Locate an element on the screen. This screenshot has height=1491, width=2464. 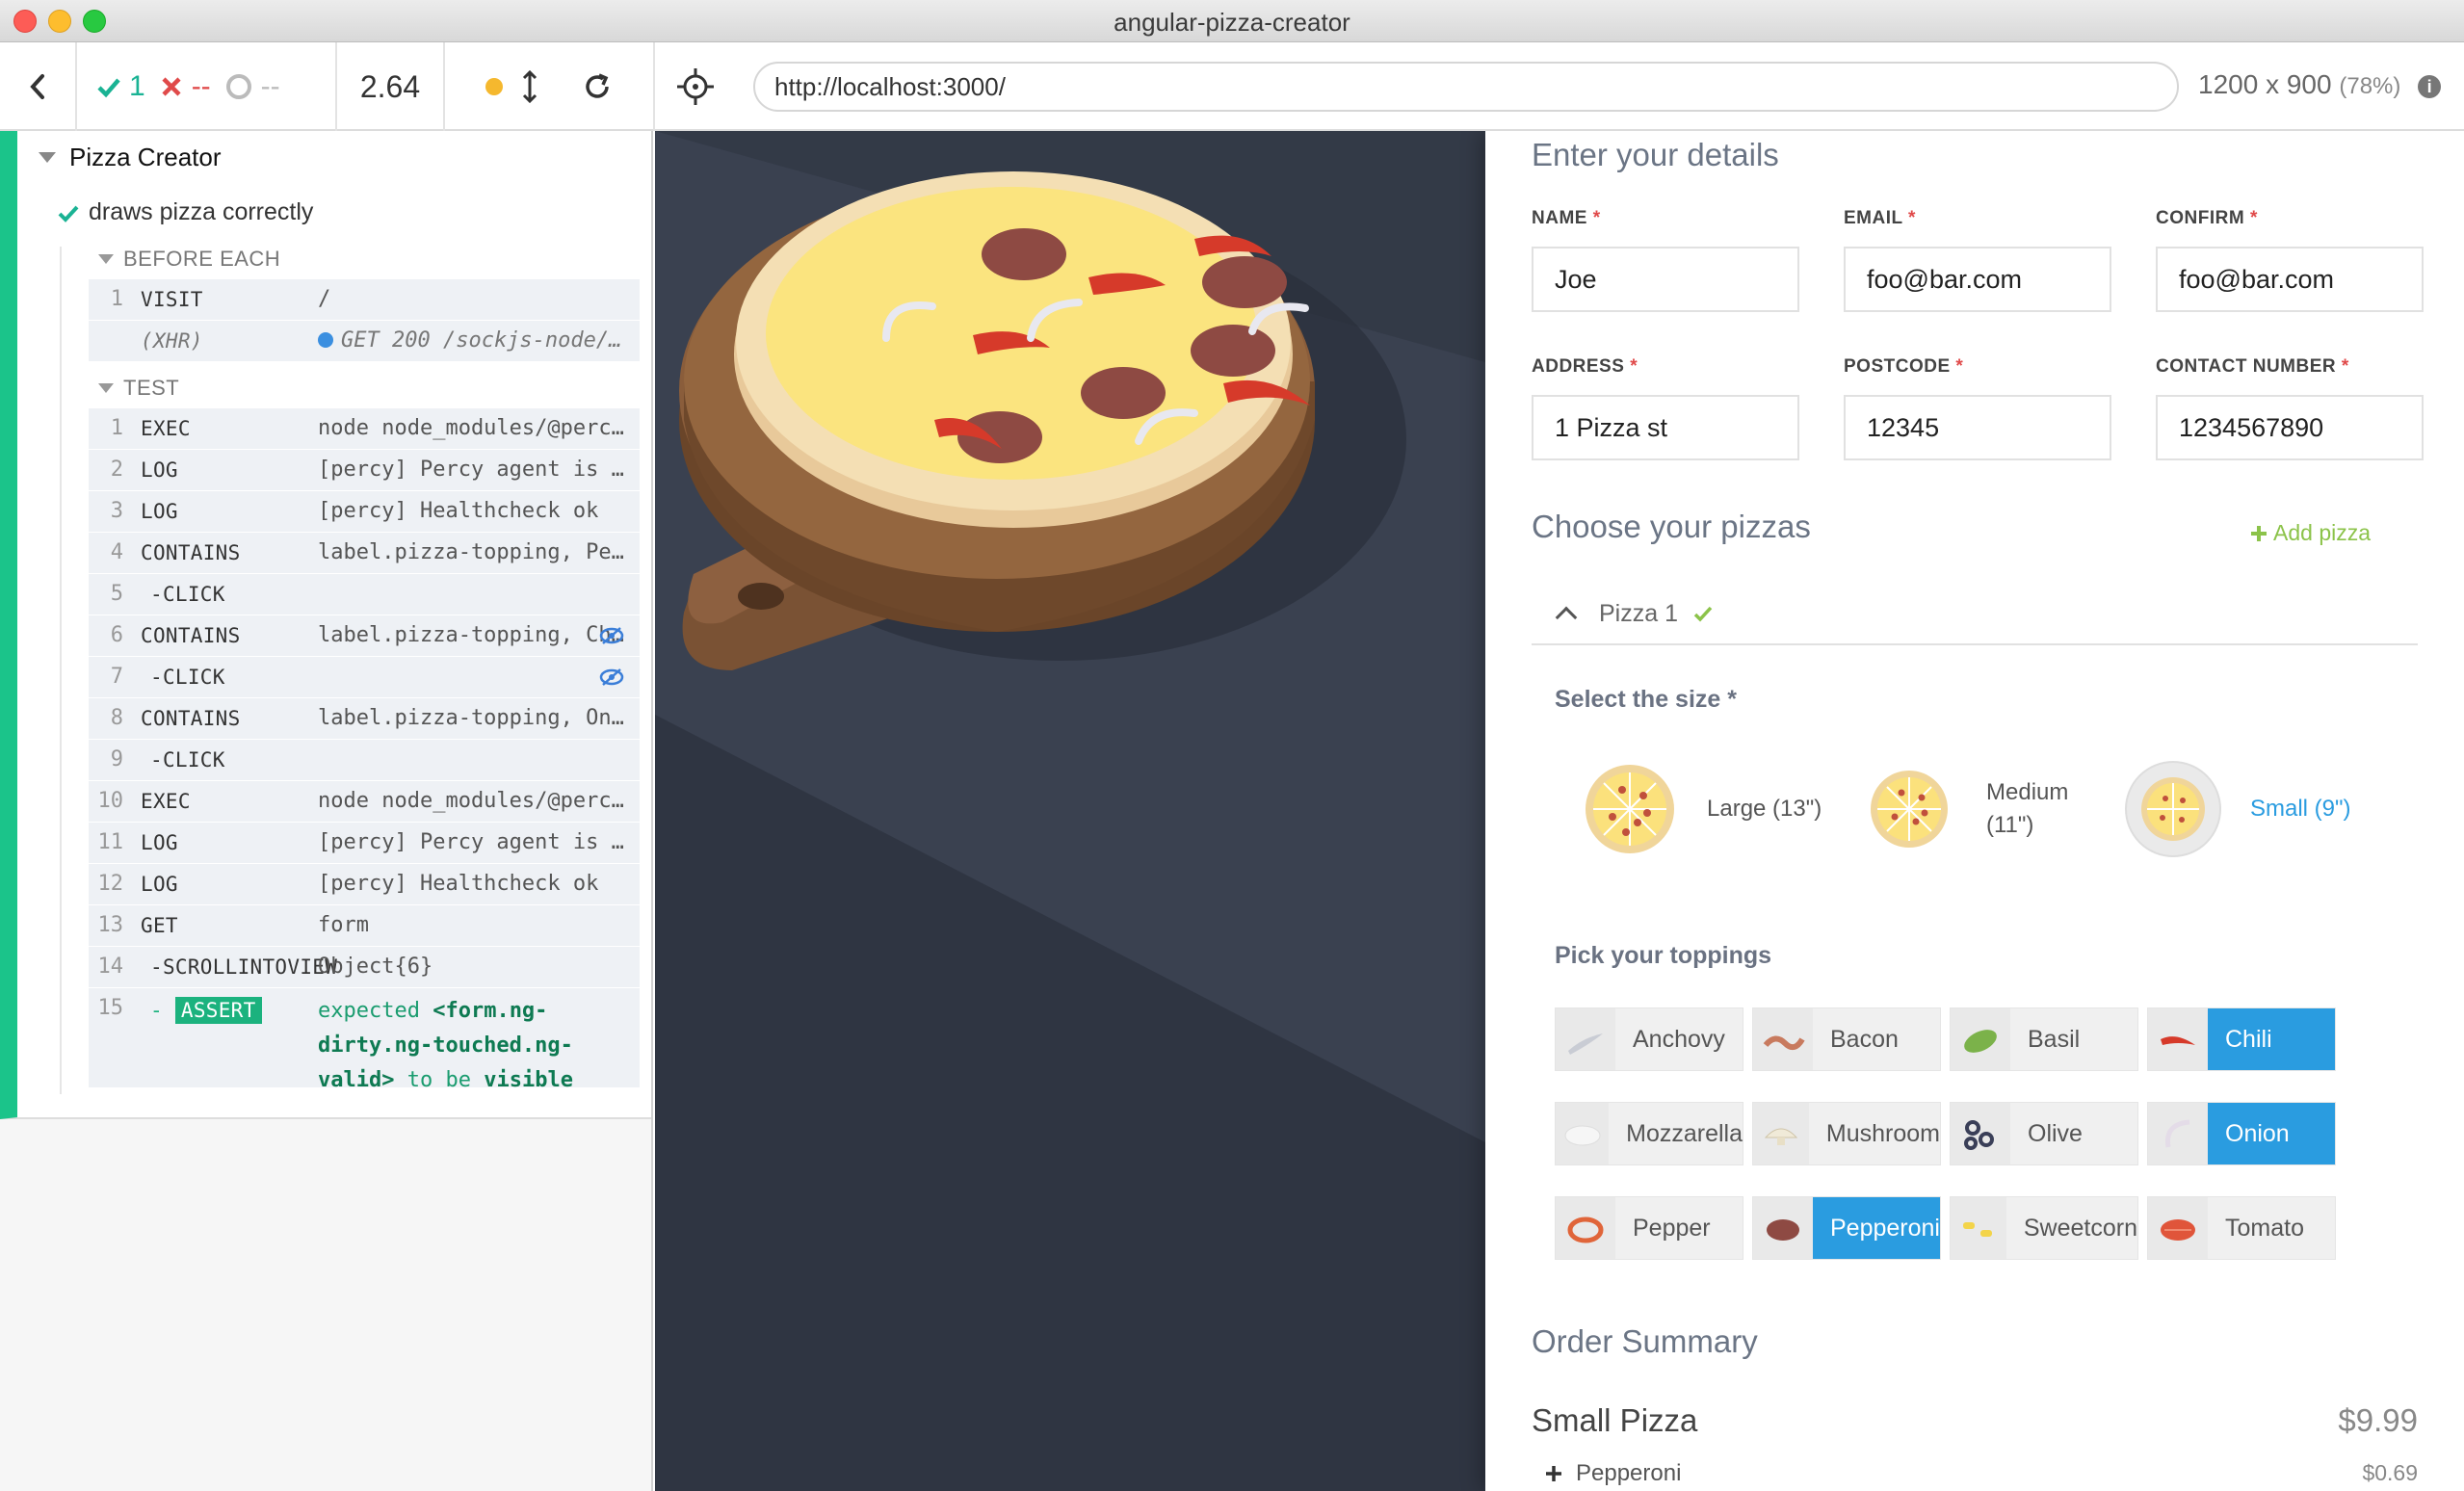
command-row: 5 -CLICK is located at coordinates (364, 594).